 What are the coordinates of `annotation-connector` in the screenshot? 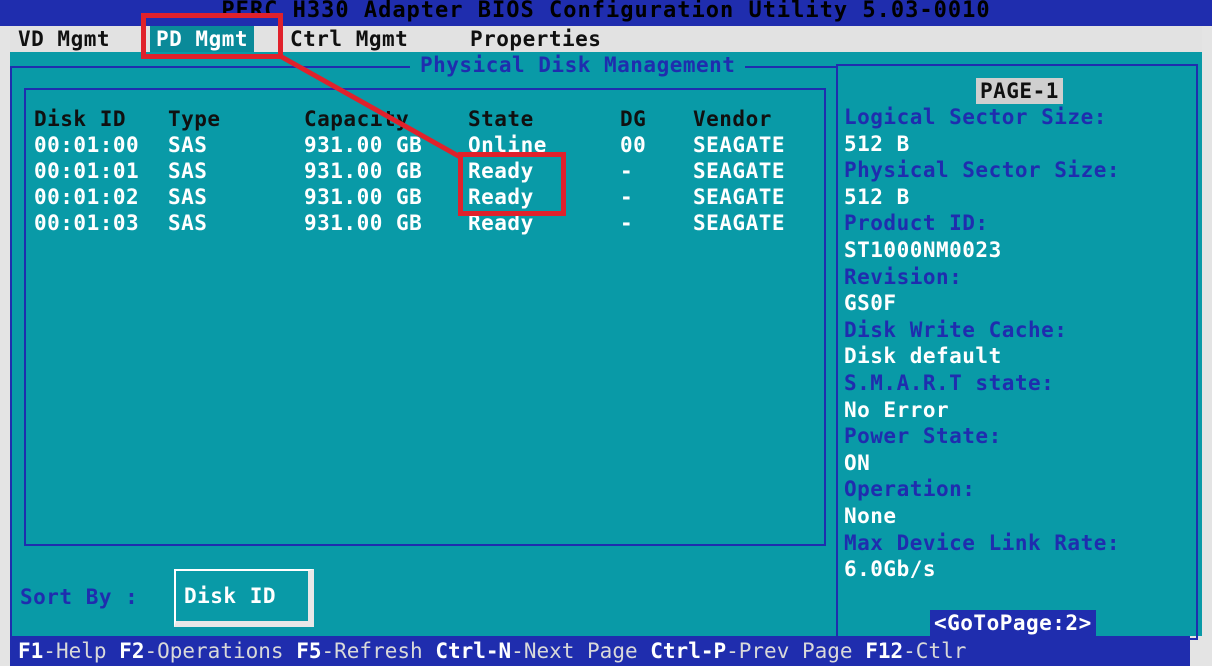 It's located at (371, 107).